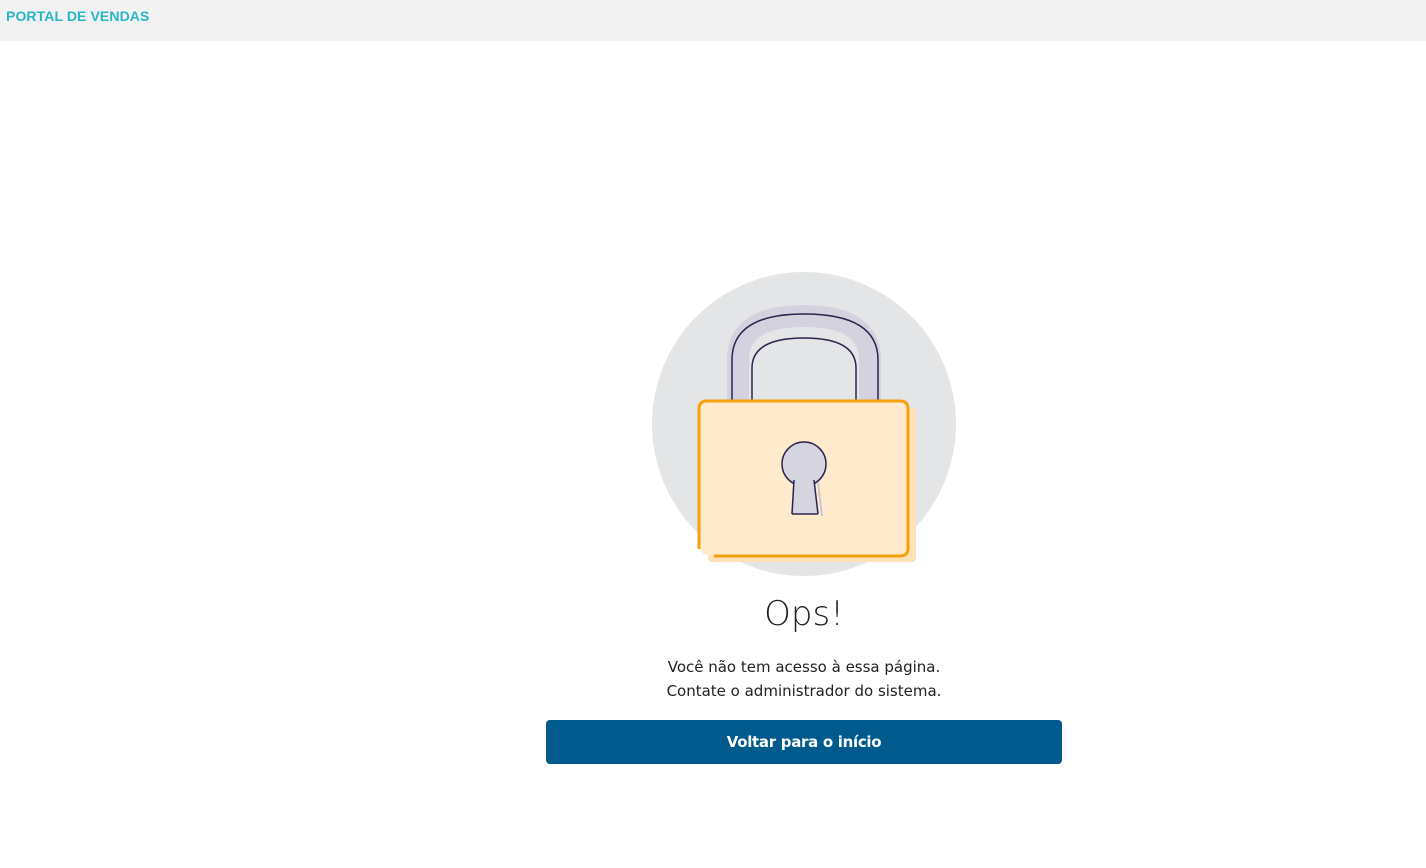 The width and height of the screenshot is (1426, 868). I want to click on padlock-icon, so click(804, 424).